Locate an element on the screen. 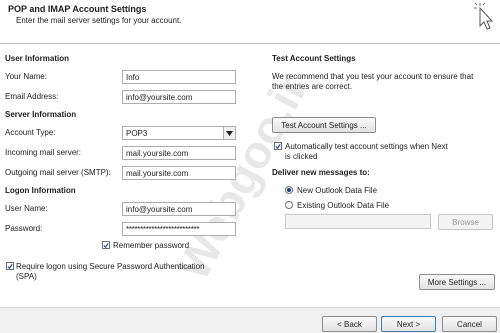 The height and width of the screenshot is (333, 500). username-label: User Name: is located at coordinates (26, 208).